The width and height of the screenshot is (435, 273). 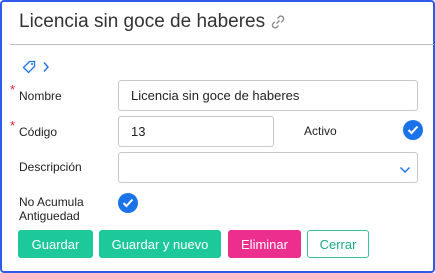 I want to click on dialog-title: Licencia sin goce de haberes, so click(x=153, y=22).